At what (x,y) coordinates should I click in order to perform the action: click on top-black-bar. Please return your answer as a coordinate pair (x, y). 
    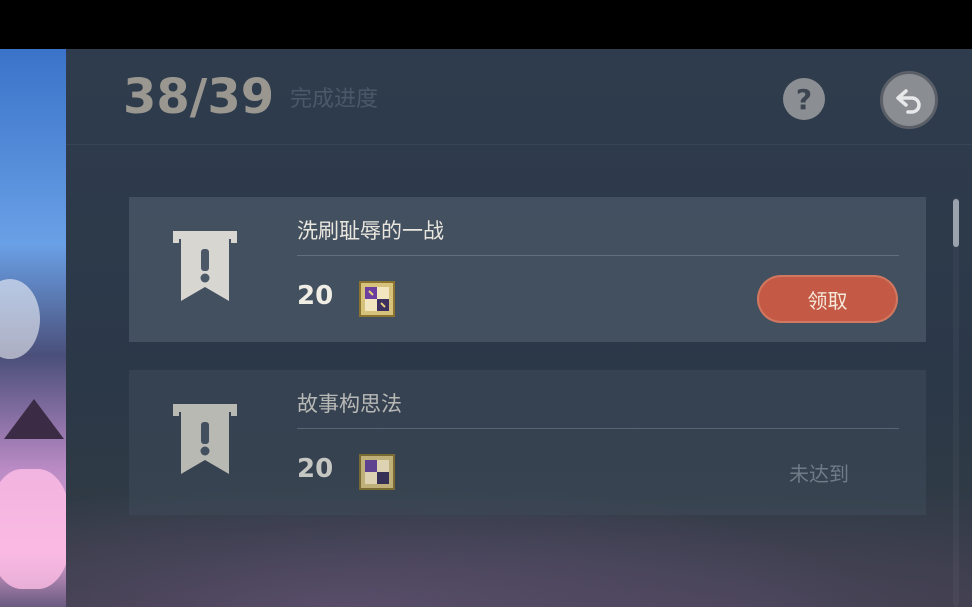
    Looking at the image, I should click on (486, 24).